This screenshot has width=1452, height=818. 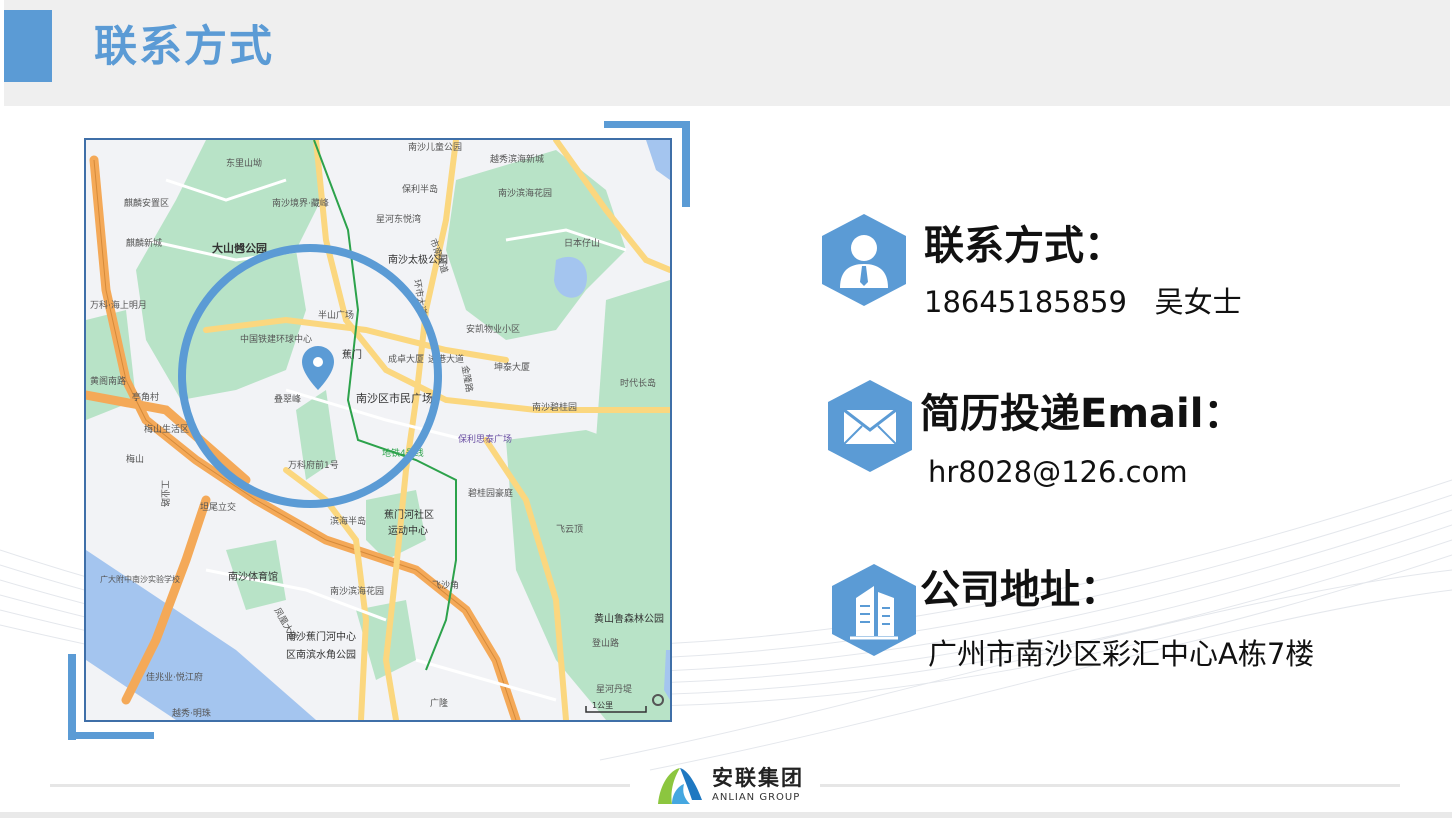 What do you see at coordinates (1058, 472) in the screenshot?
I see `contact-email-value: hr8028@126.com` at bounding box center [1058, 472].